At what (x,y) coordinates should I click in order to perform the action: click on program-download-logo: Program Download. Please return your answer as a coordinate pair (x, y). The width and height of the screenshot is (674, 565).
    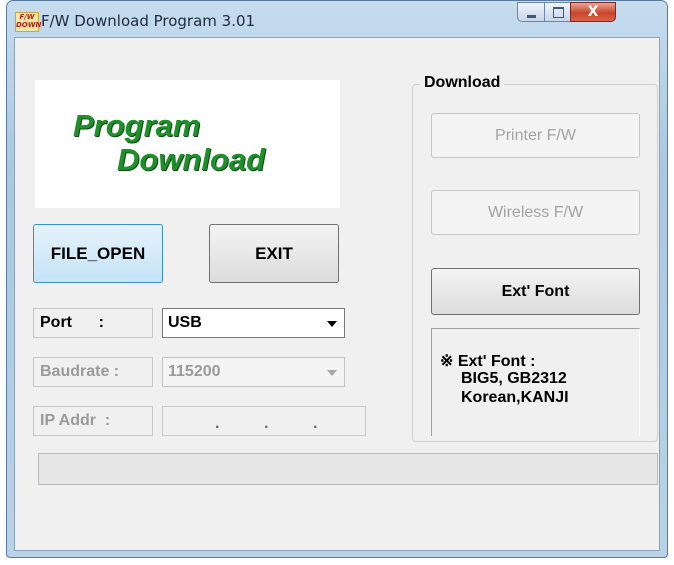
    Looking at the image, I should click on (187, 144).